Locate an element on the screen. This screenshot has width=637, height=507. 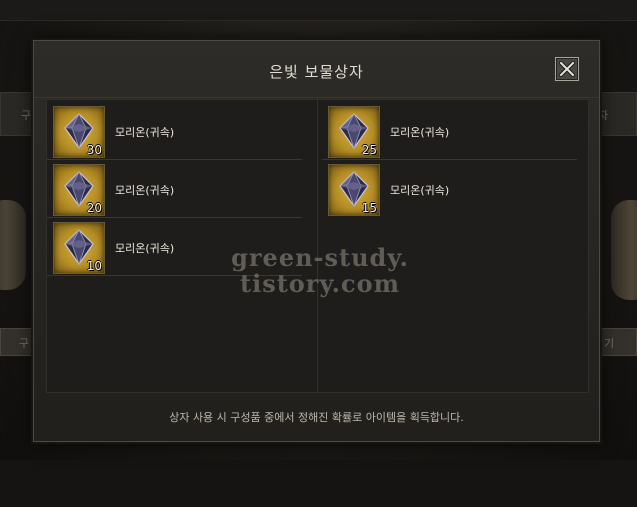
list-item: 25 모리온(귀속) is located at coordinates (452, 131).